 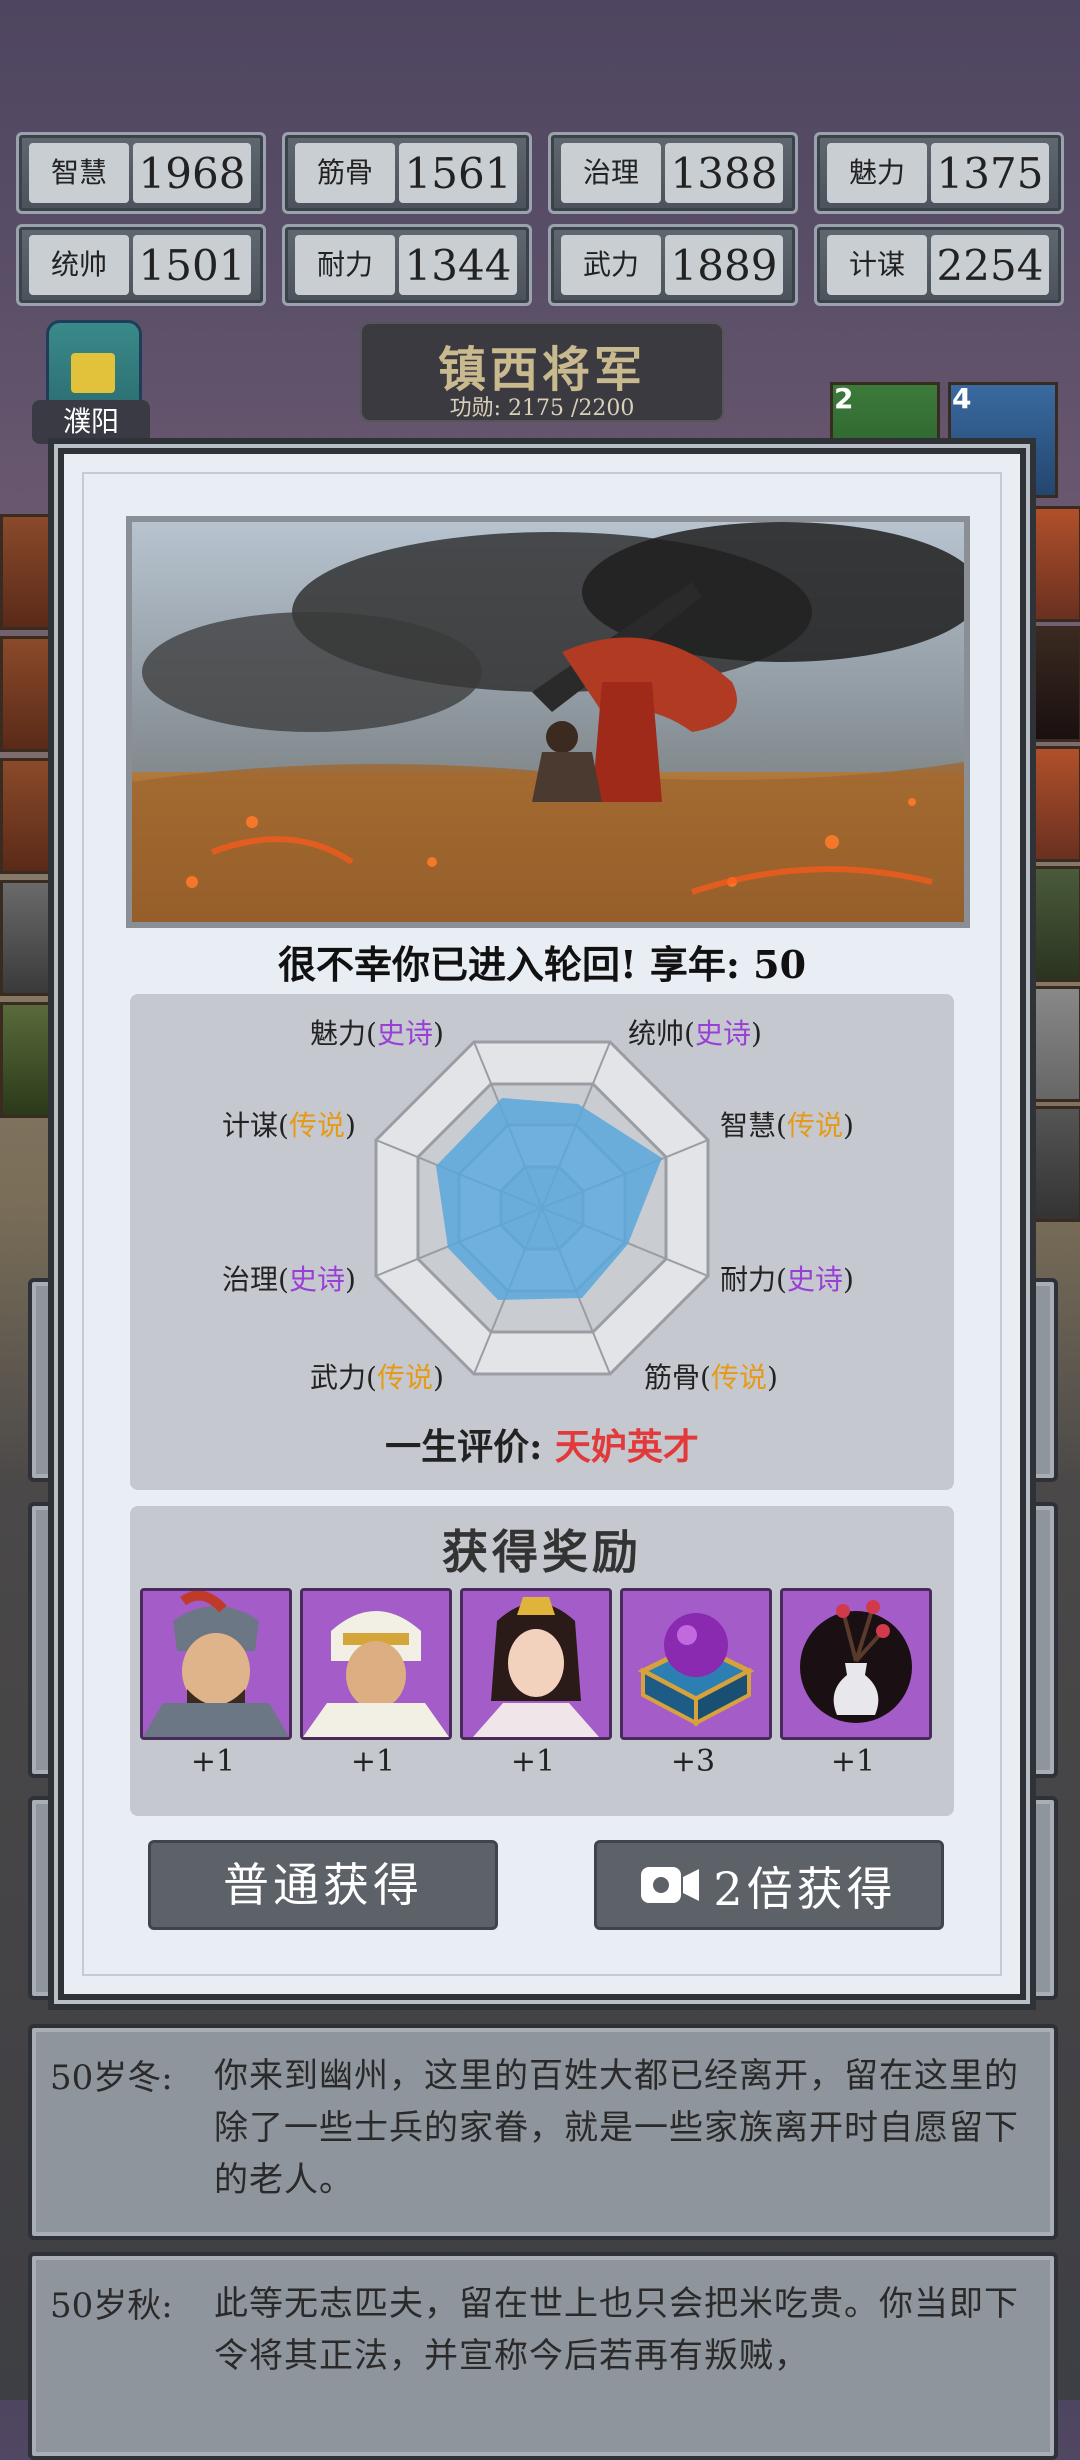 I want to click on stat-charm: 魅力 1375, so click(x=939, y=173).